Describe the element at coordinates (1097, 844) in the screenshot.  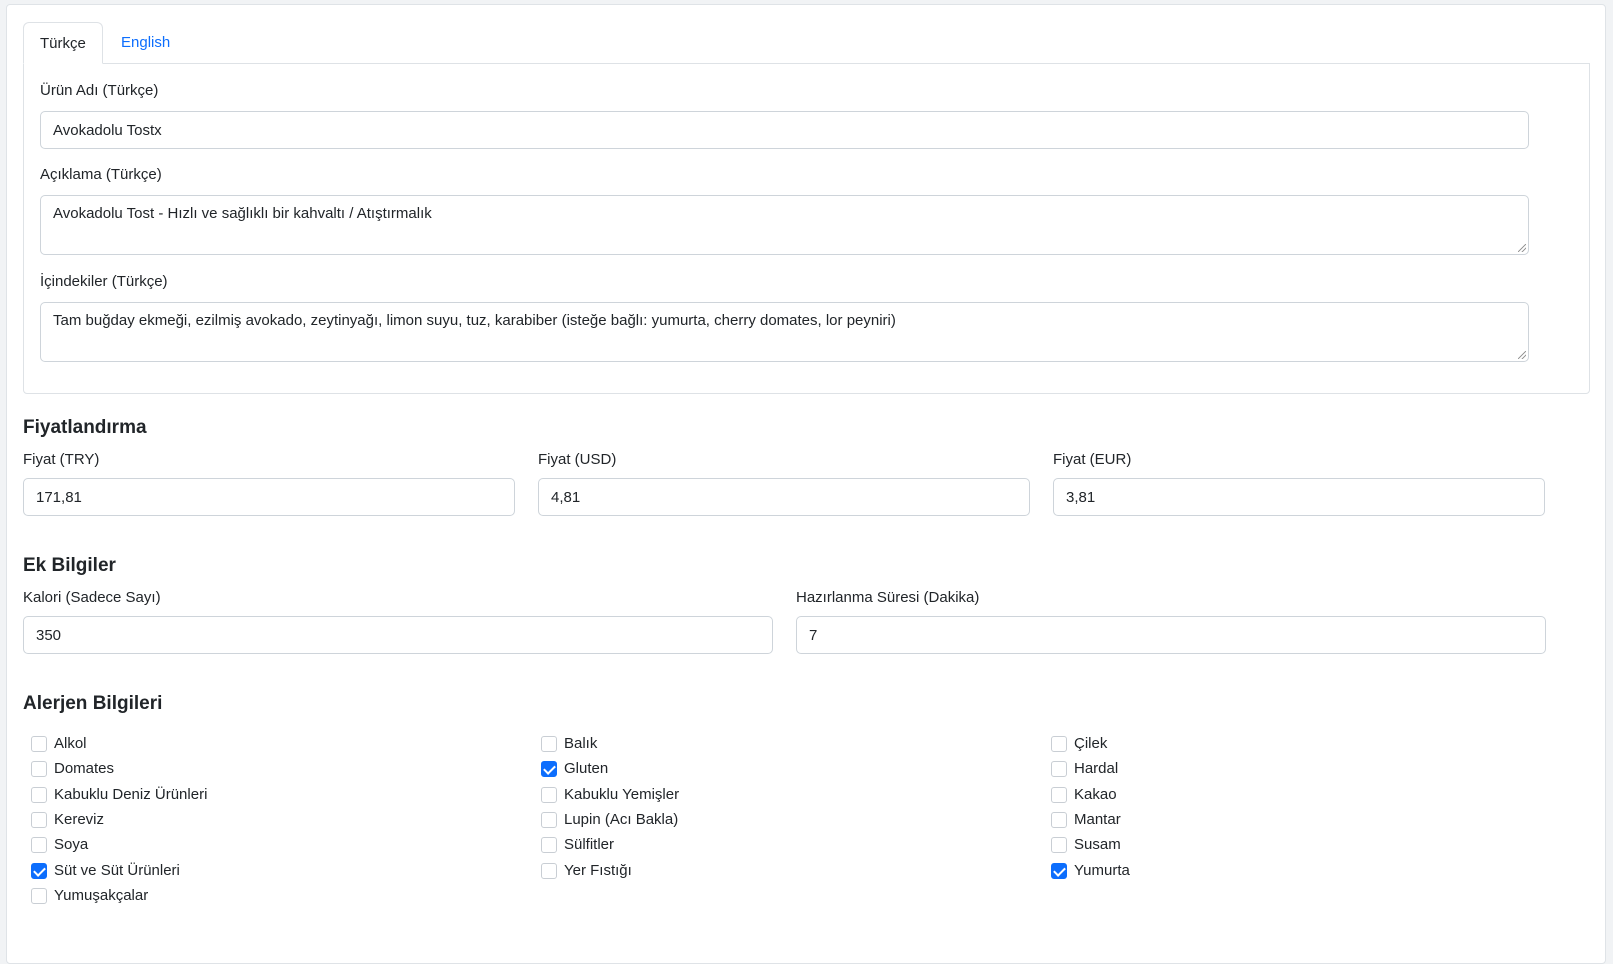
I see `allergen-label: Susam` at that location.